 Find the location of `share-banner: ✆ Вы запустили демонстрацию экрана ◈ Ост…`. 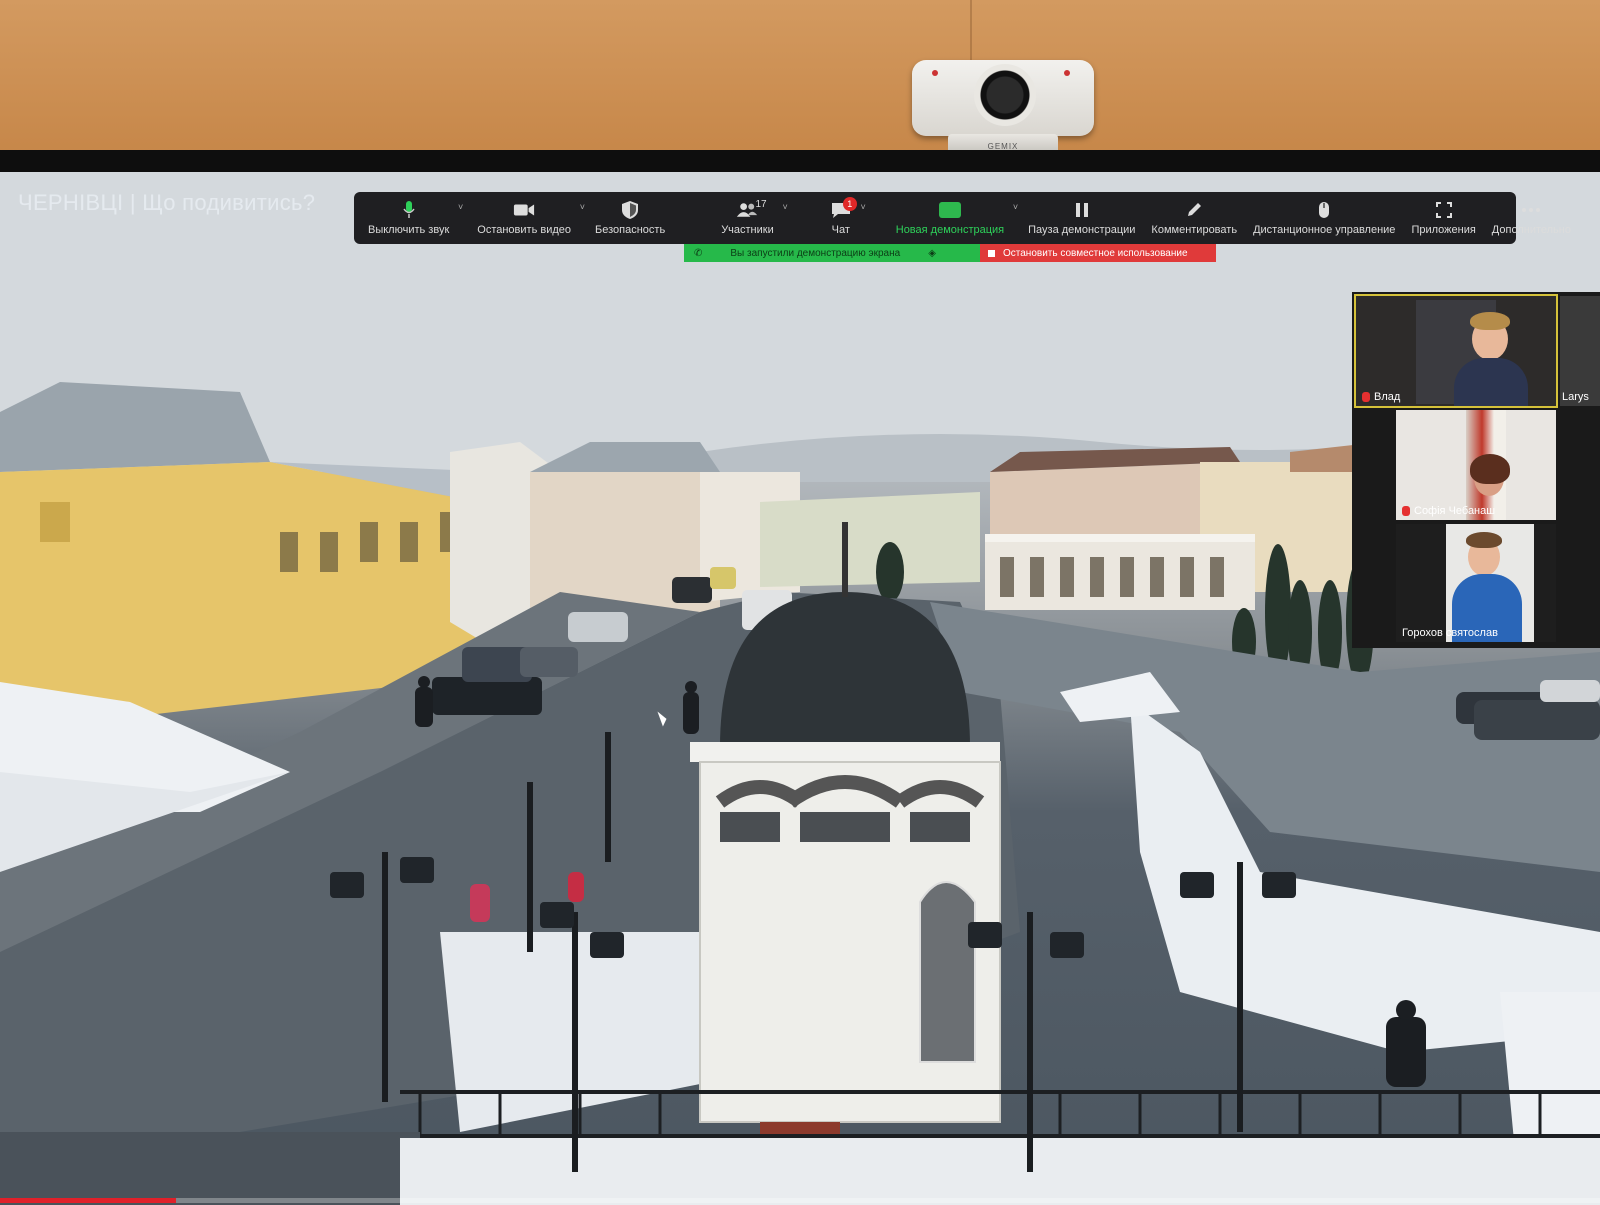

share-banner: ✆ Вы запустили демонстрацию экрана ◈ Ост… is located at coordinates (950, 253).